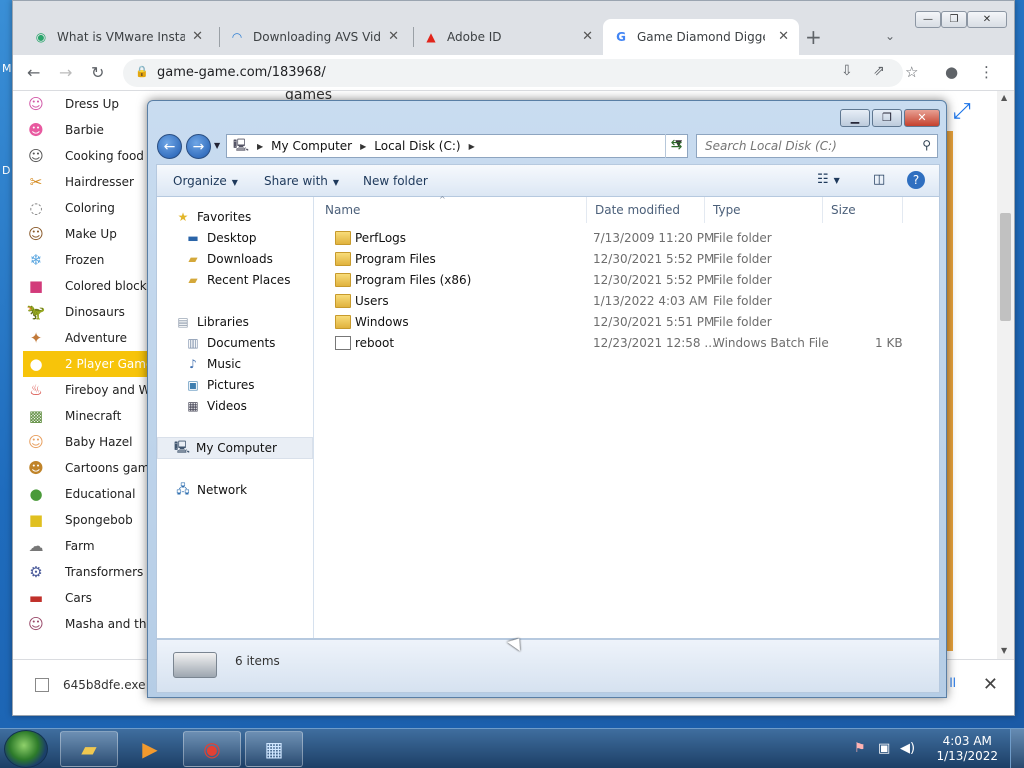 The image size is (1024, 768). I want to click on nav-my-computer: 🖳 My Computer, so click(235, 448).